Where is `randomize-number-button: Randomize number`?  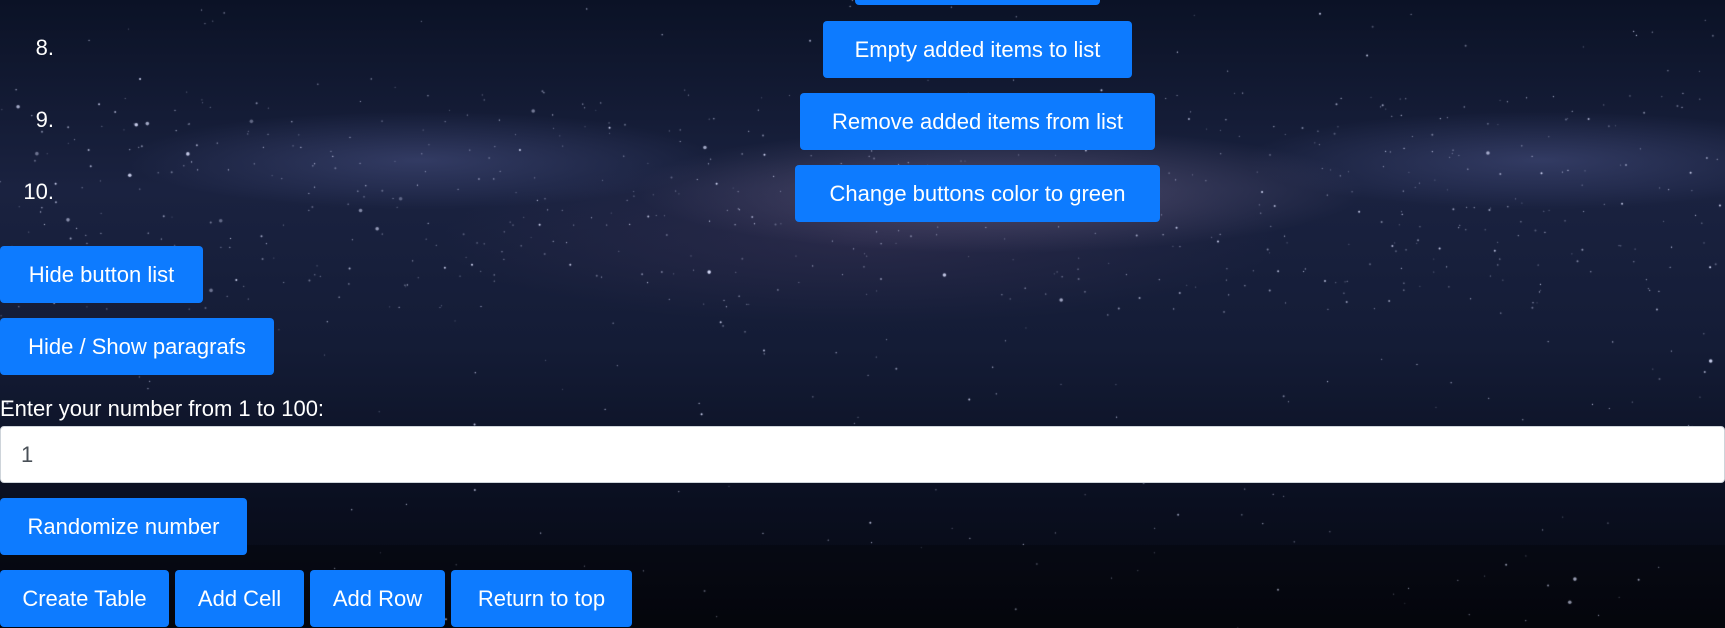 randomize-number-button: Randomize number is located at coordinates (123, 526).